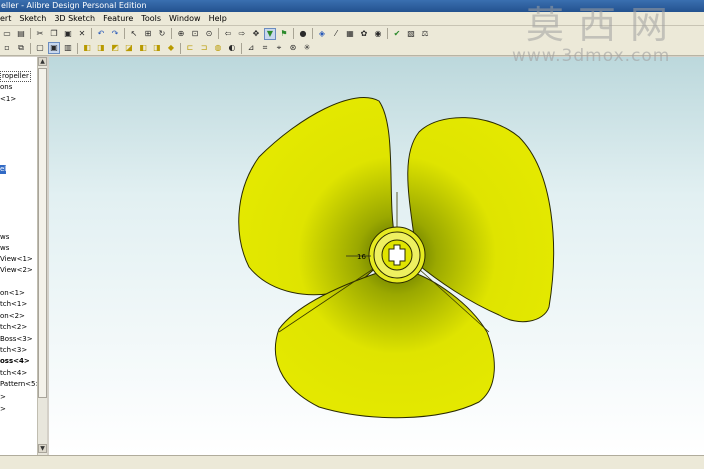 This screenshot has height=469, width=704. What do you see at coordinates (242, 34) in the screenshot?
I see `next-view-icon: ⇨` at bounding box center [242, 34].